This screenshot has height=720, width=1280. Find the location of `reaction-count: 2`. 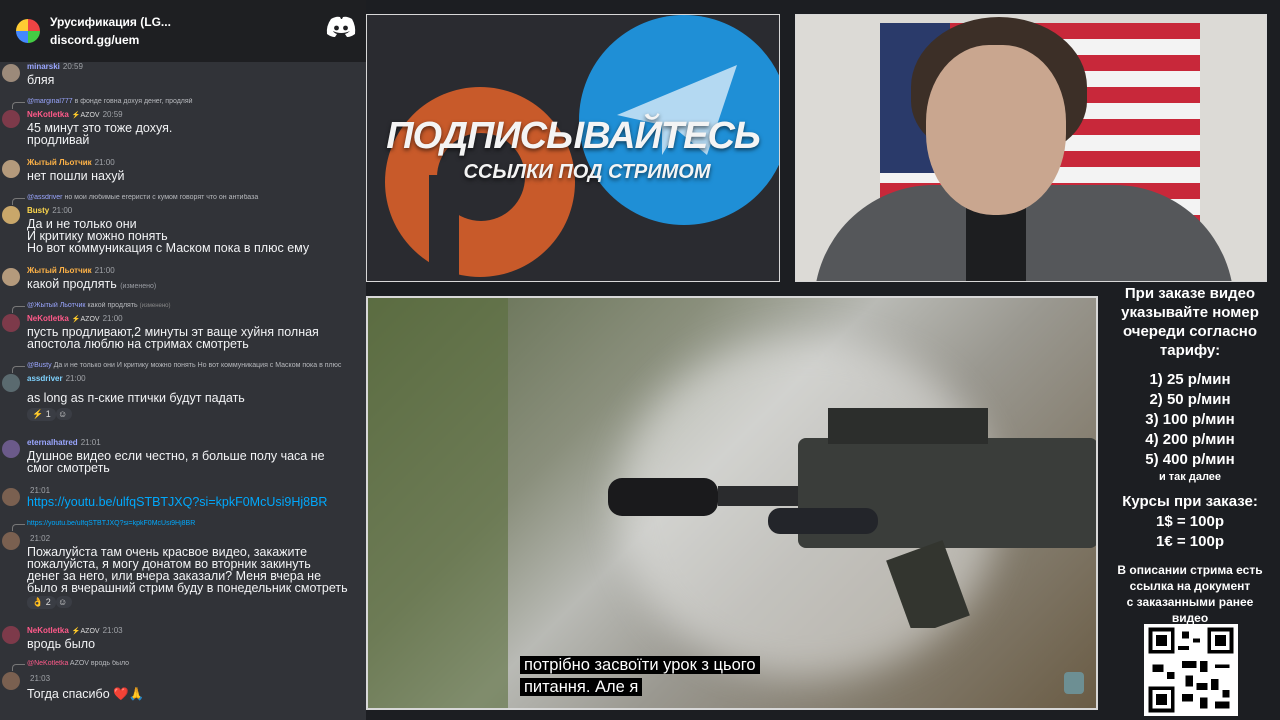

reaction-count: 2 is located at coordinates (48, 602).